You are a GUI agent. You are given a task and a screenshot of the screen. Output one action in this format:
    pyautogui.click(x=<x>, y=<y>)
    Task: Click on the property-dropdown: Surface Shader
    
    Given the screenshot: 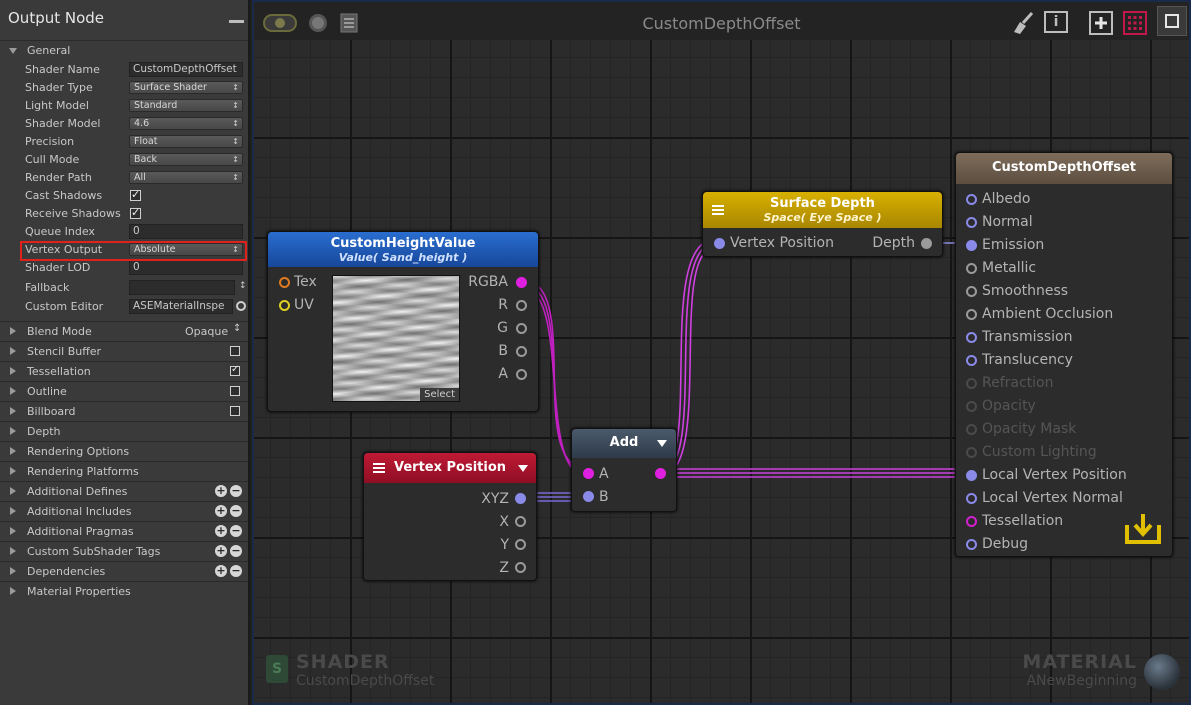 What is the action you would take?
    pyautogui.click(x=186, y=87)
    